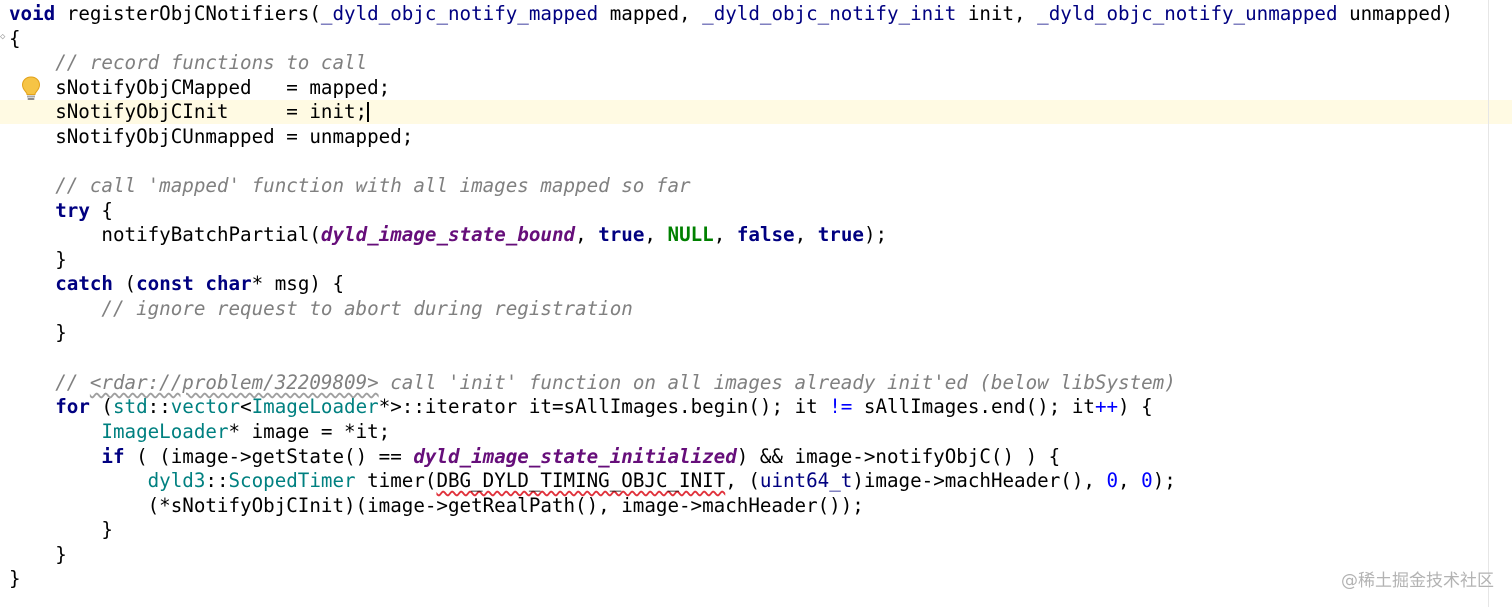  Describe the element at coordinates (113, 456) in the screenshot. I see `keyword: if` at that location.